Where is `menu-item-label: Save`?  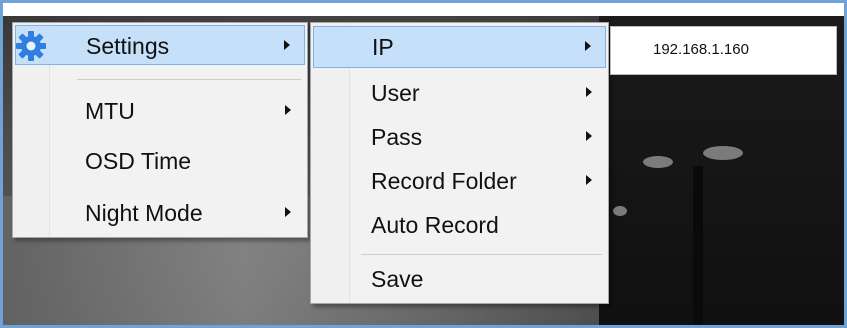 menu-item-label: Save is located at coordinates (397, 279).